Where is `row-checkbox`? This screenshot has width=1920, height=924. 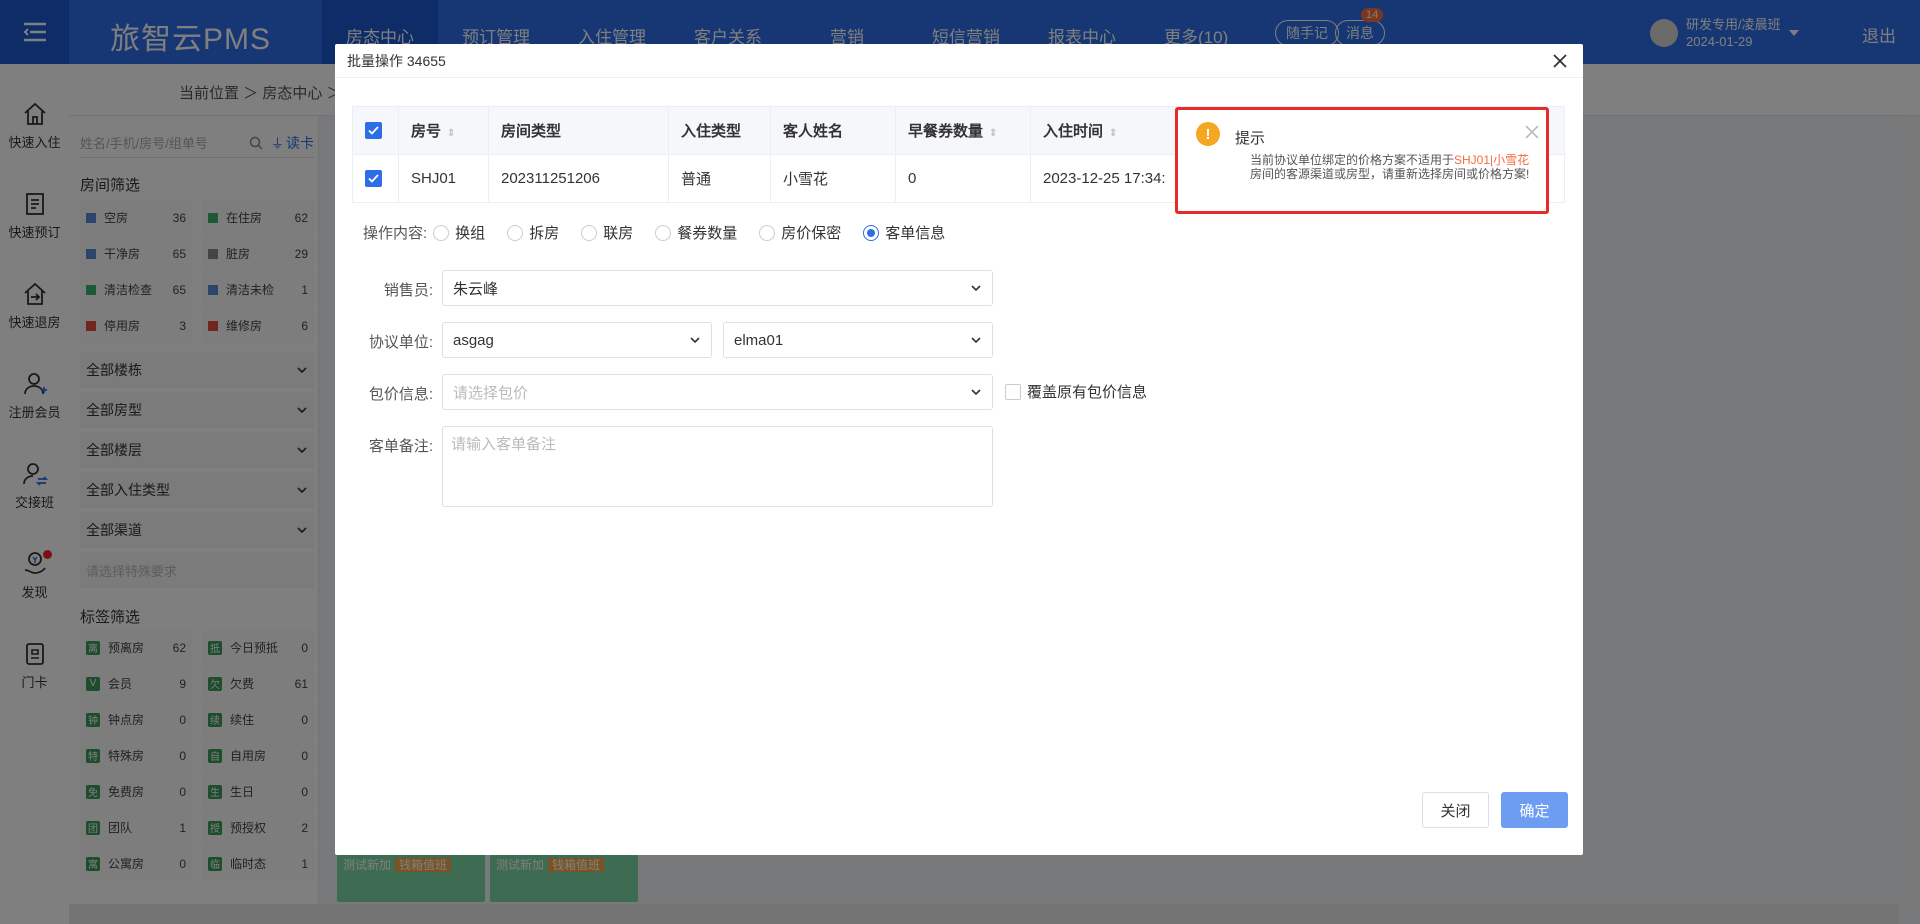 row-checkbox is located at coordinates (375, 178).